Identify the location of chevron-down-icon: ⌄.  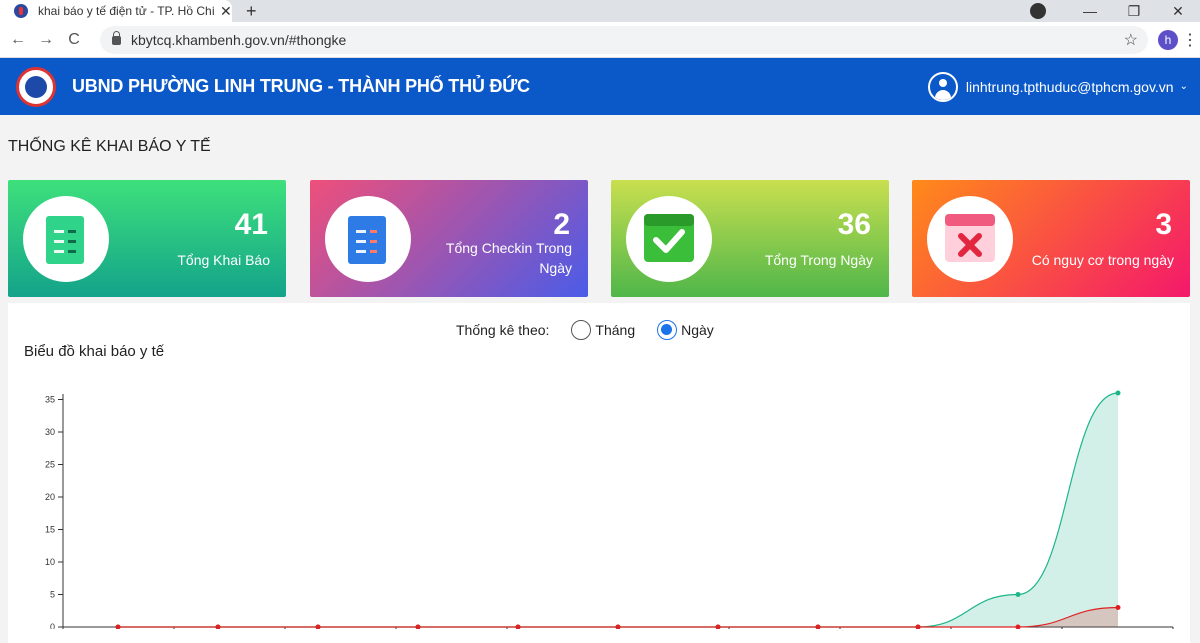
(1183, 86).